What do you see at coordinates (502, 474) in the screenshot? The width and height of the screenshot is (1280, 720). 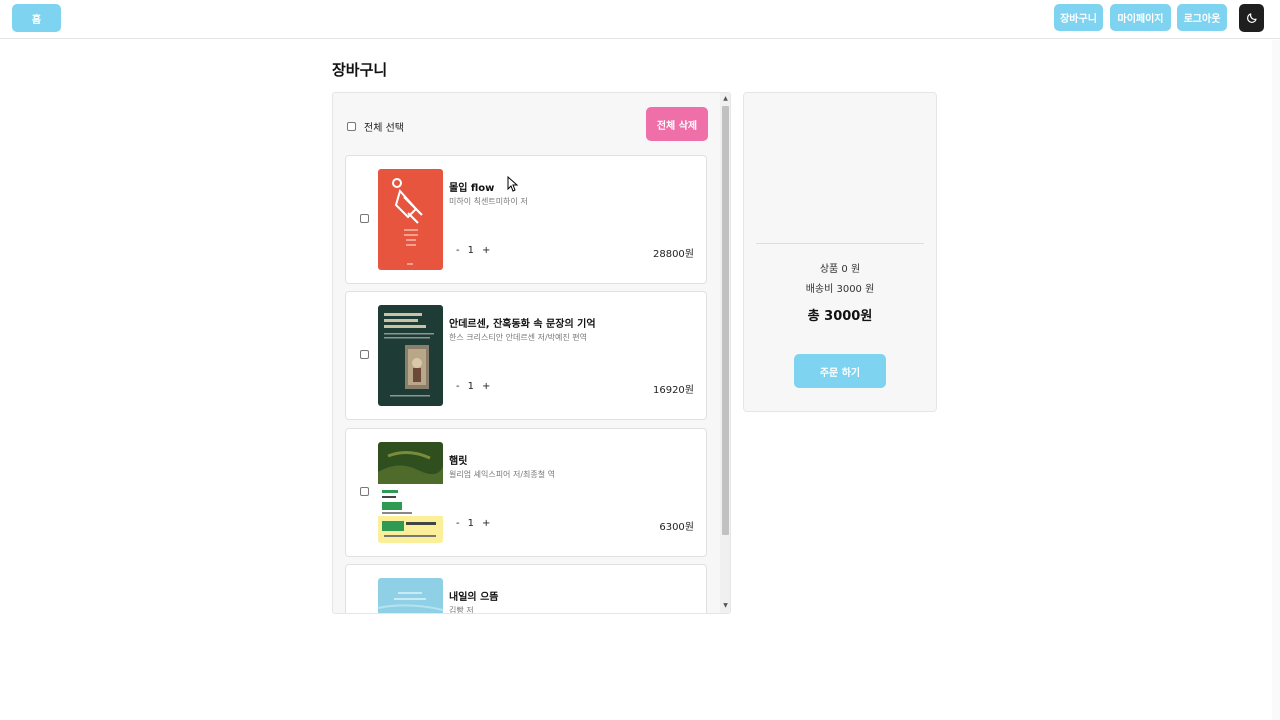 I see `item-author: 윌리엄 셰익스피어 저/최종철 역` at bounding box center [502, 474].